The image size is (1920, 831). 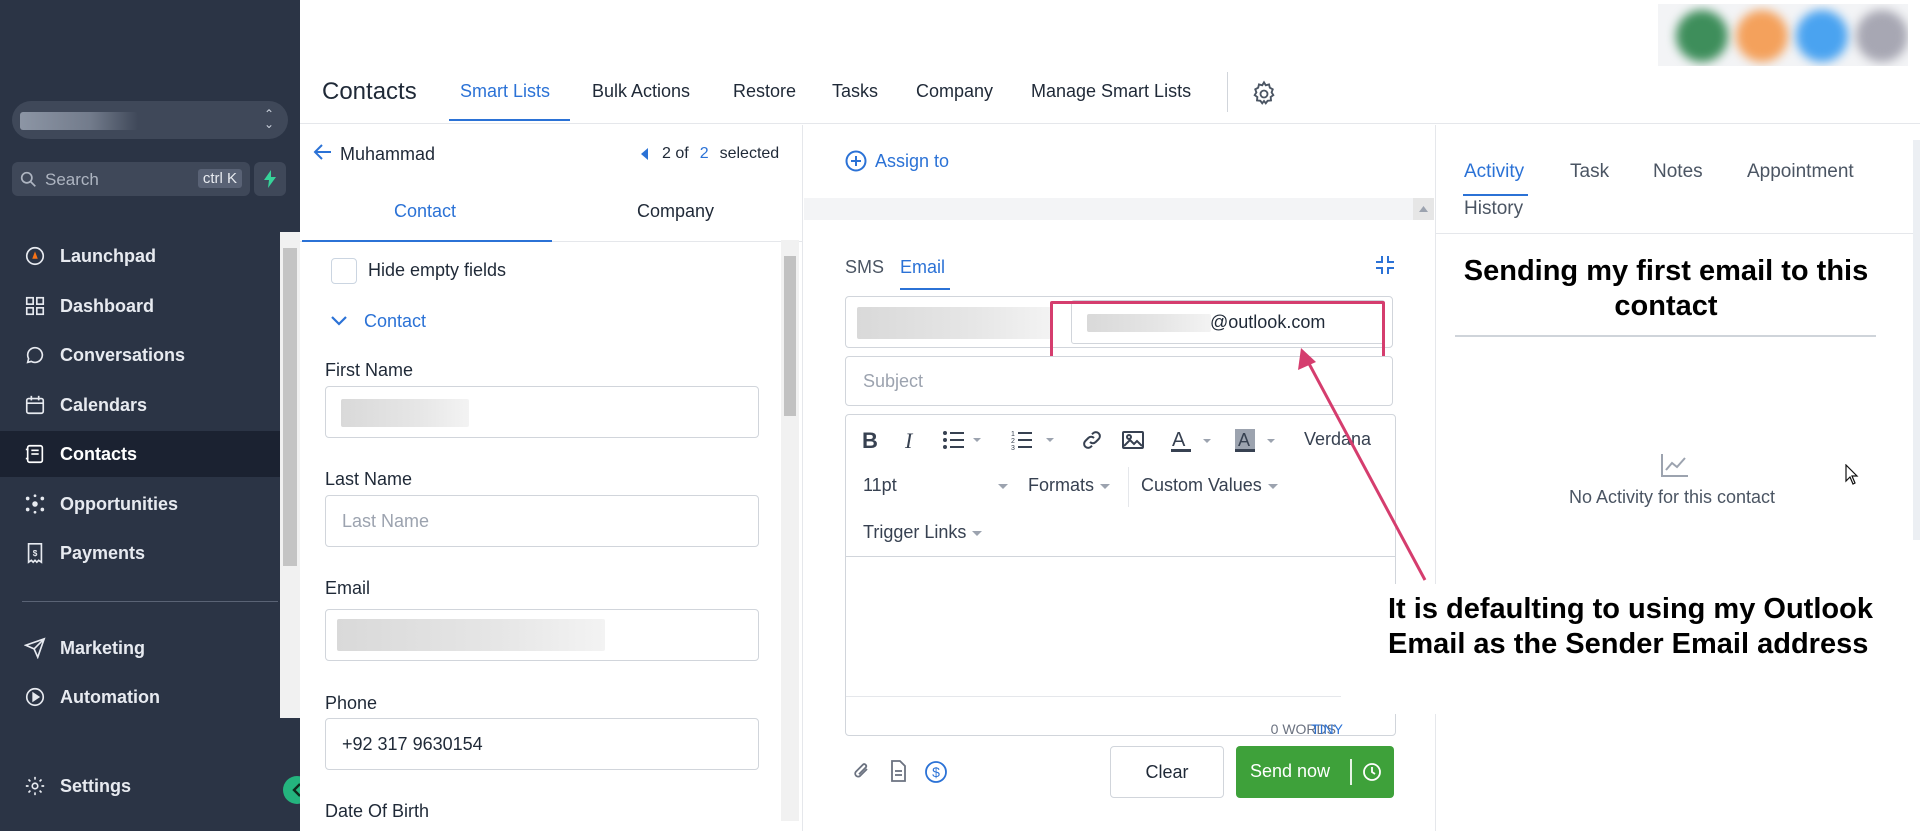 I want to click on sidebar-item-label: Opportunities, so click(x=119, y=503).